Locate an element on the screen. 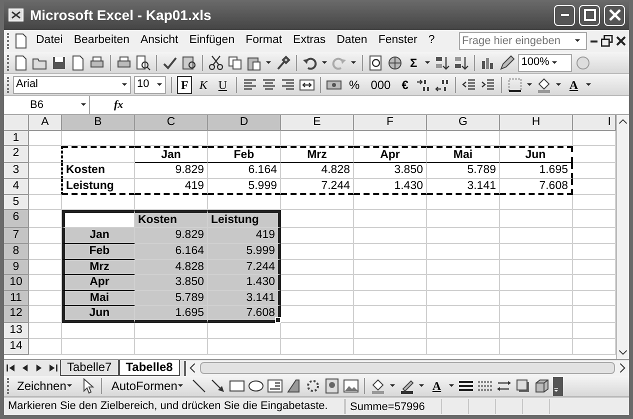 The height and width of the screenshot is (419, 633). menu-item: Daten is located at coordinates (352, 41).